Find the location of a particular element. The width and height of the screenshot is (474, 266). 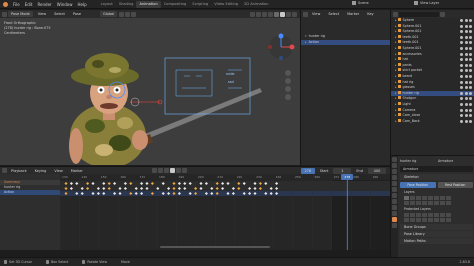

pivot-icon is located at coordinates (122, 14).